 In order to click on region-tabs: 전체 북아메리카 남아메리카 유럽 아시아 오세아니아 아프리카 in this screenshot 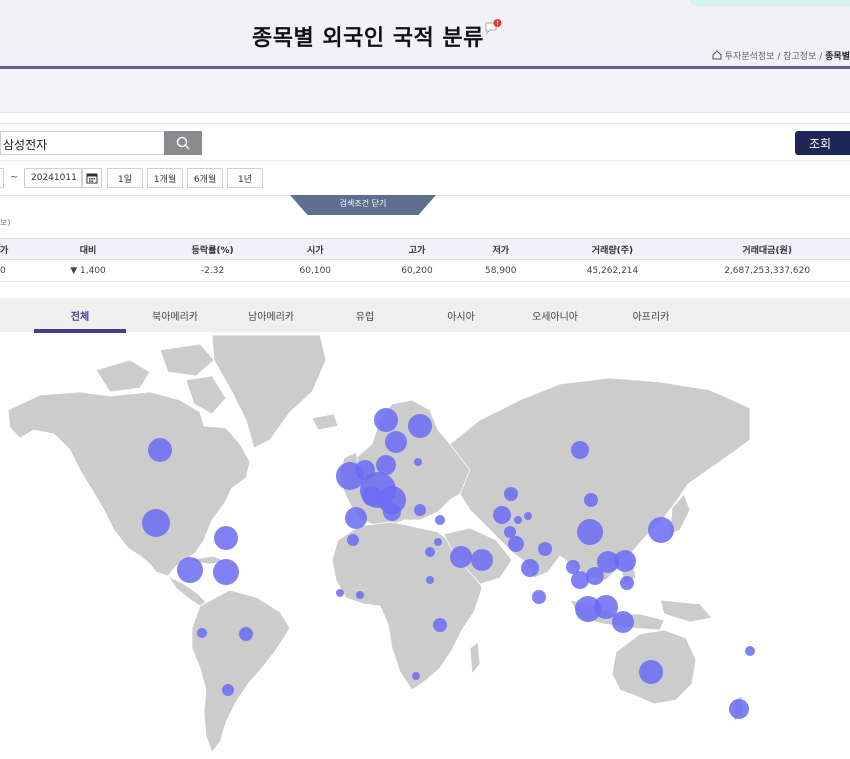, I will do `click(425, 315)`.